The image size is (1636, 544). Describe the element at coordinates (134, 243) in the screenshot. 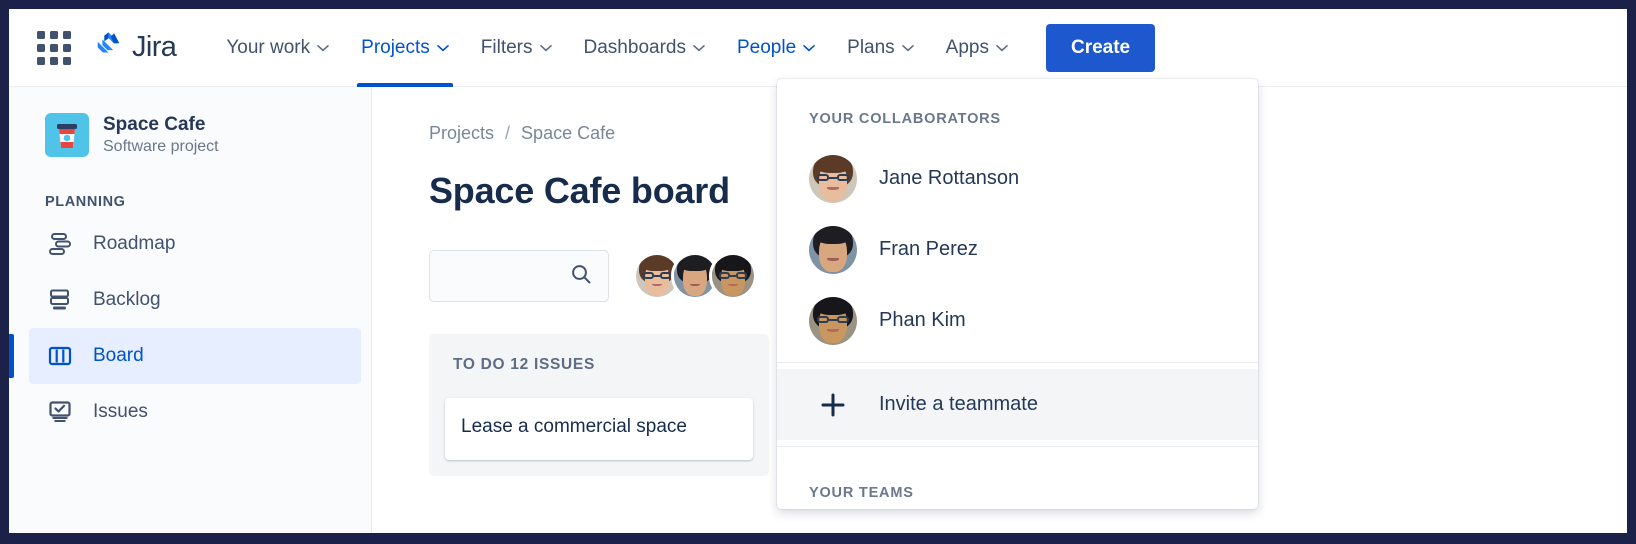

I see `sidebar-item-label: Roadmap` at that location.